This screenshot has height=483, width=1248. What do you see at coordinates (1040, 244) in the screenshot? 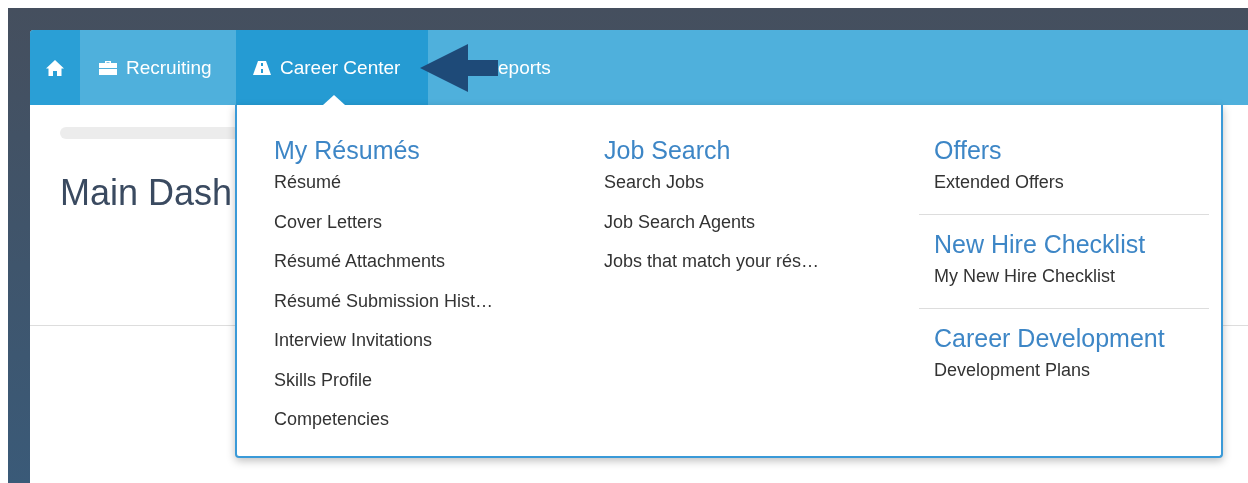
I see `menu-heading: New Hire Checklist` at bounding box center [1040, 244].